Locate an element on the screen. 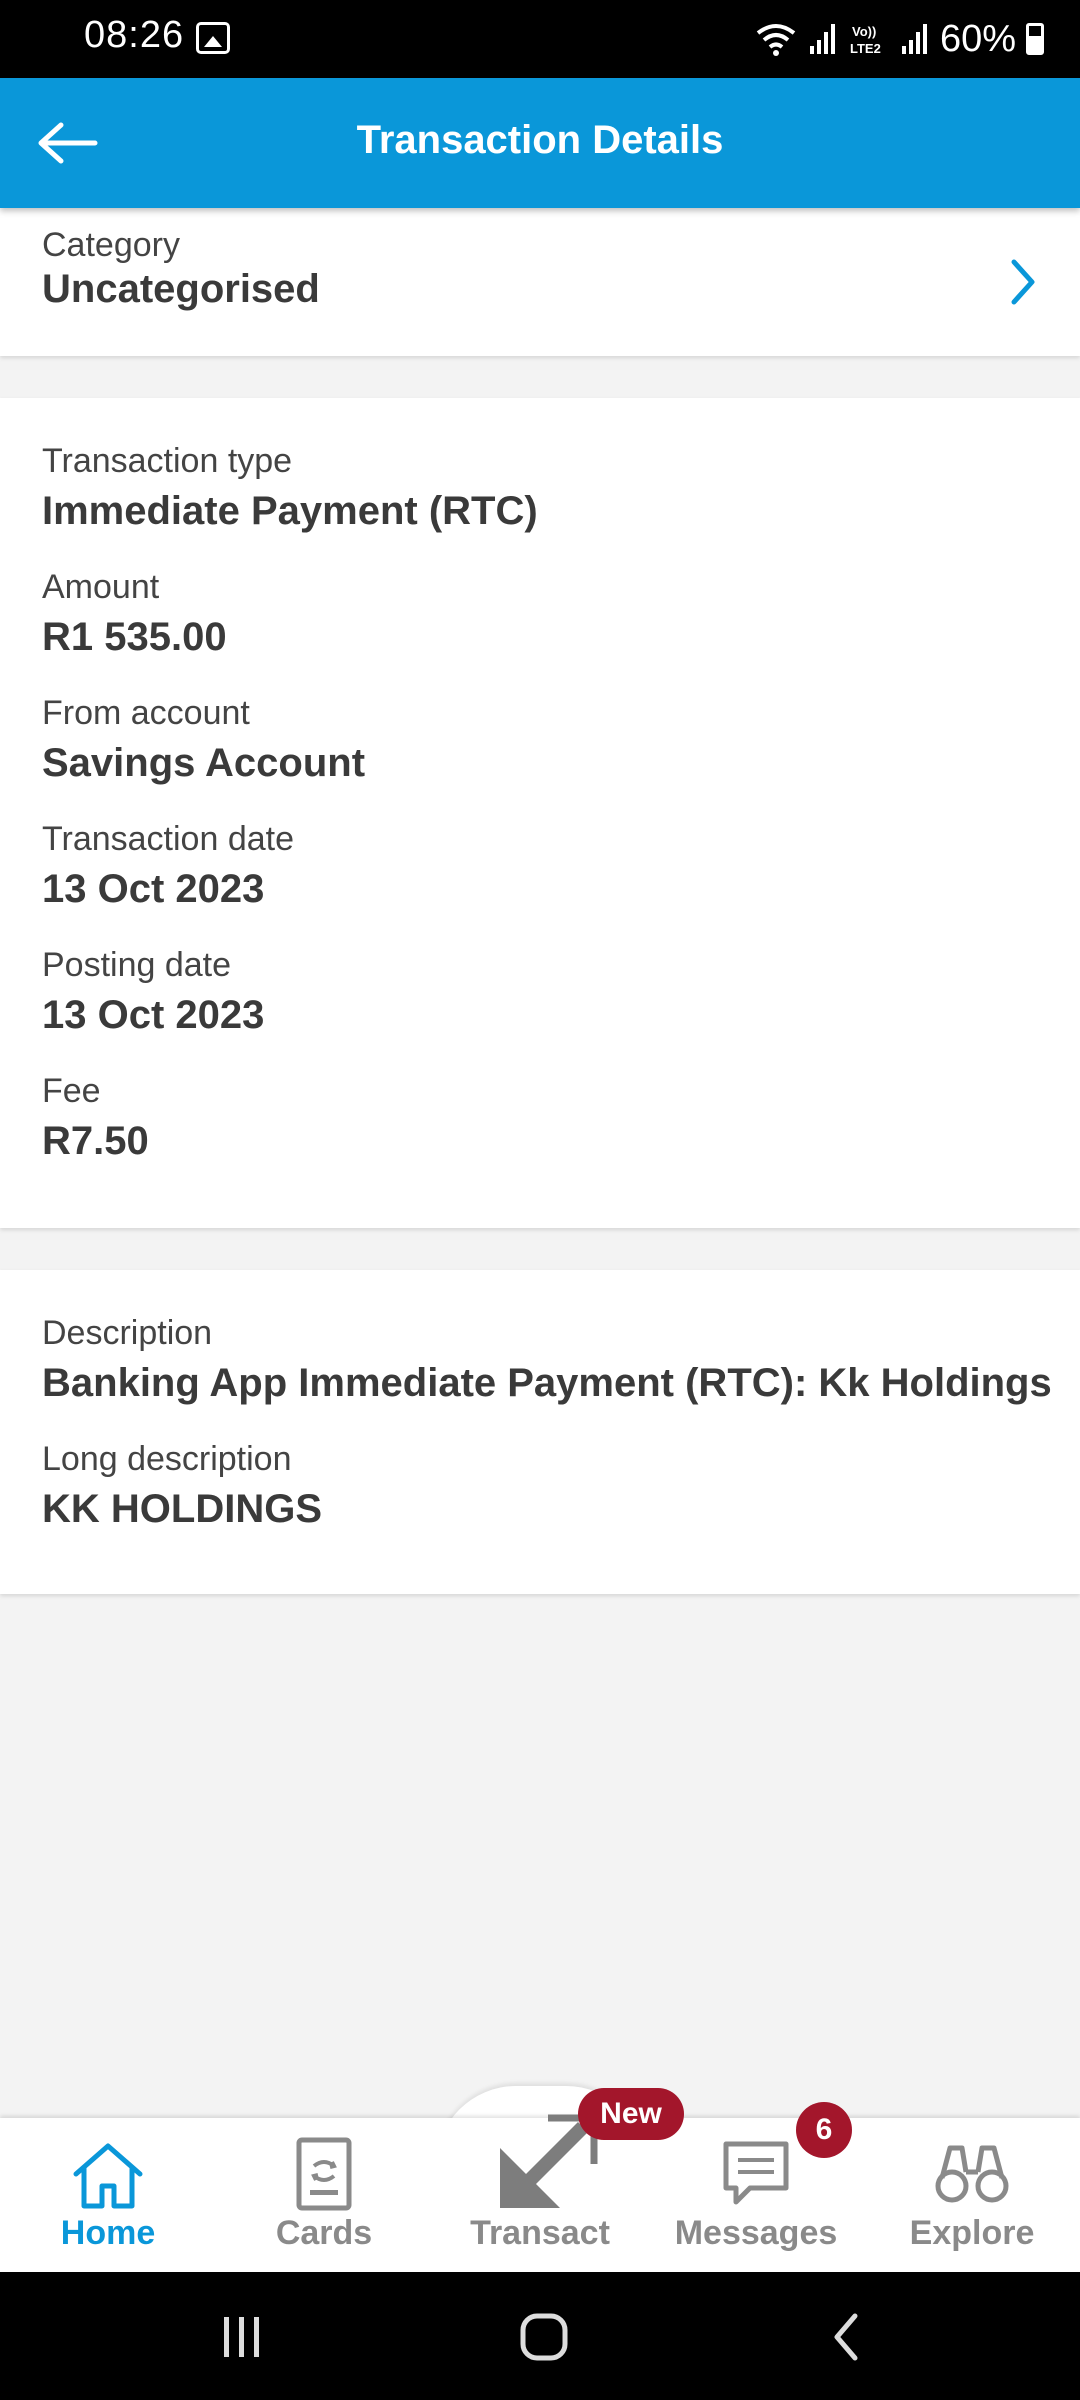  home-system-button is located at coordinates (544, 2337).